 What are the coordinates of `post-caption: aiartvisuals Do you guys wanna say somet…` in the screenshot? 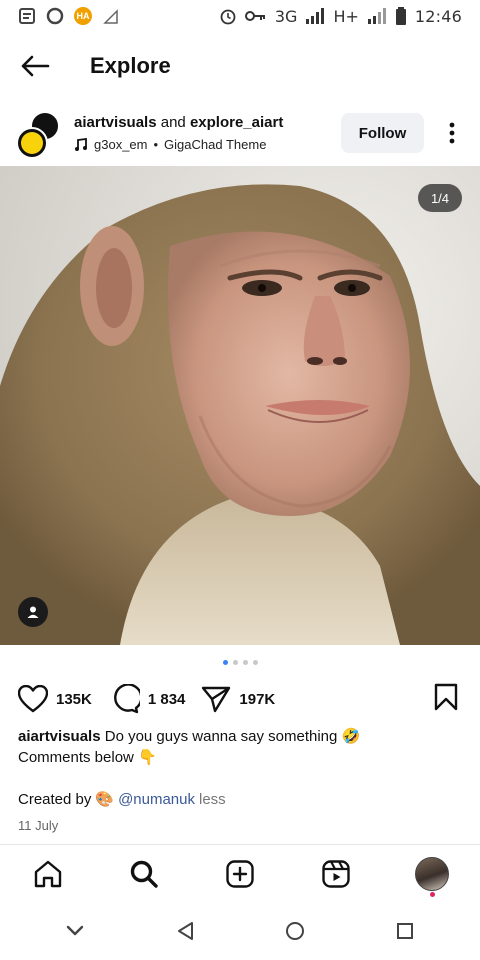 It's located at (238, 747).